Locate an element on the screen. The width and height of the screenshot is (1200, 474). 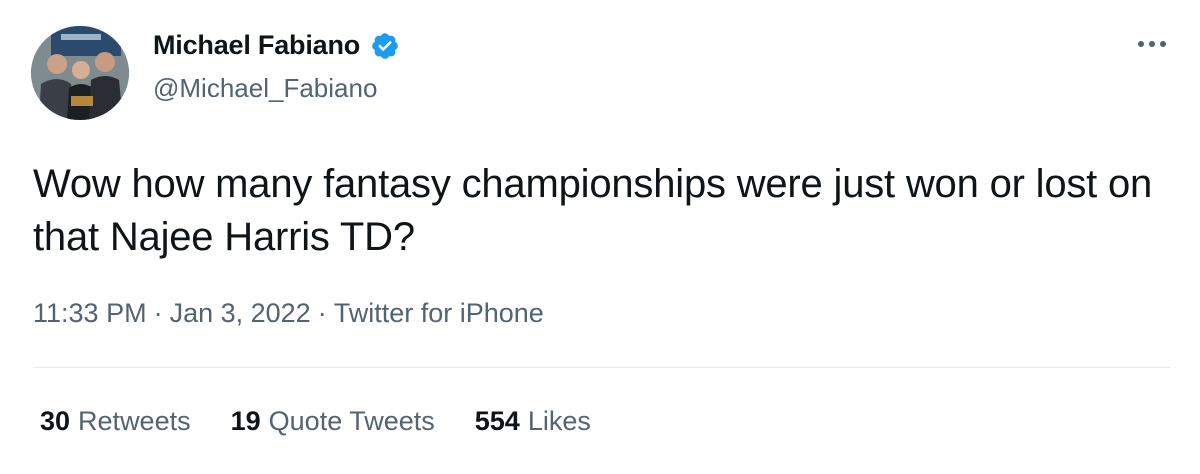
more-options-button is located at coordinates (1152, 44).